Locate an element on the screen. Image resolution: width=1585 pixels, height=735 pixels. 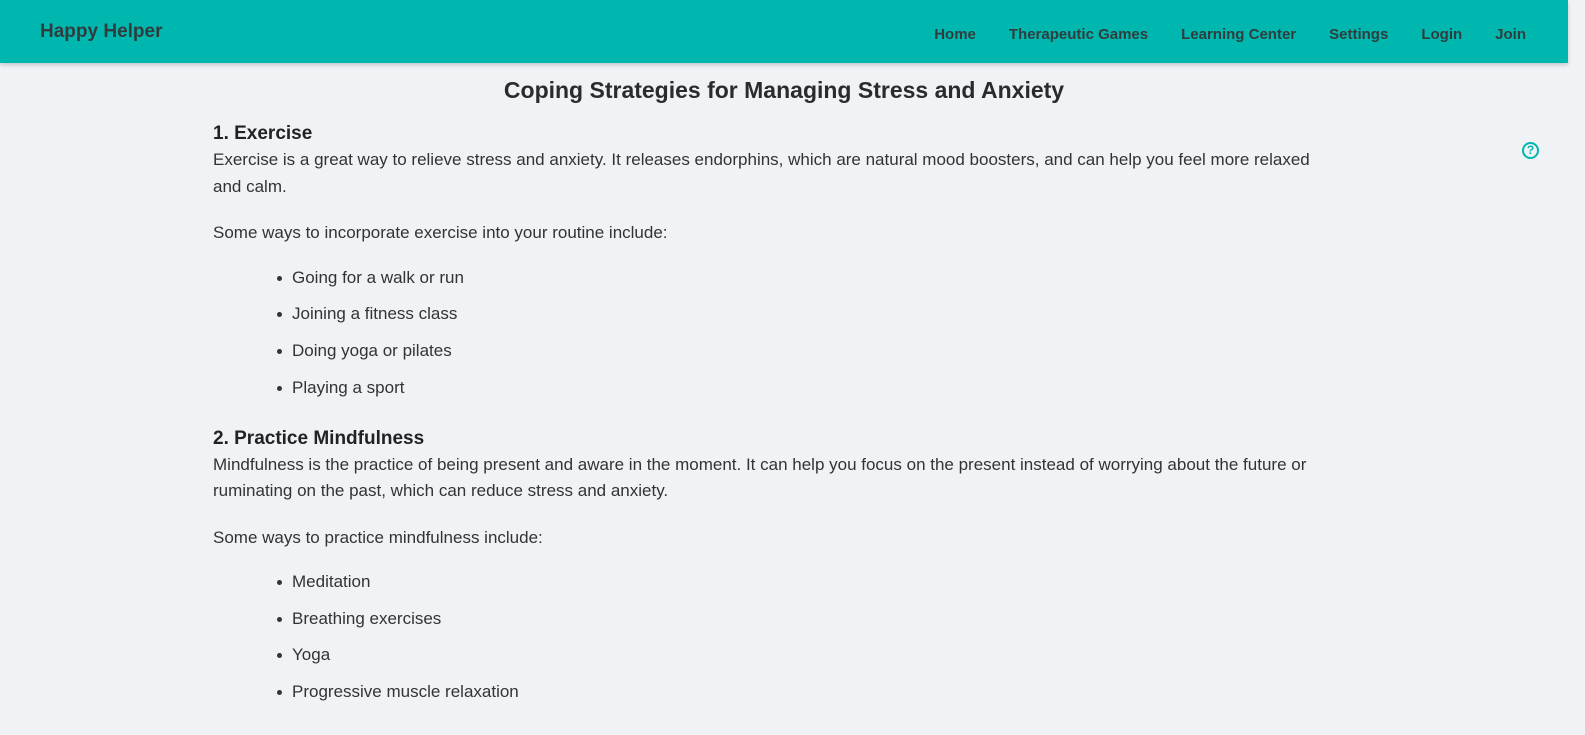
nav-item-learning-center: Learning Center is located at coordinates (1238, 34).